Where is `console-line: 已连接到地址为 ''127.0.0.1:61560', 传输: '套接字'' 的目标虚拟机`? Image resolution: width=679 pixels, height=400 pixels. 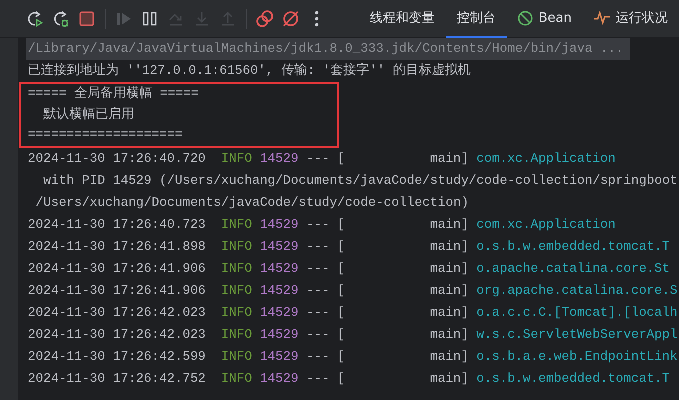
console-line: 已连接到地址为 ''127.0.0.1:61560', 传输: '套接字'' 的目标虚拟机 is located at coordinates (249, 71).